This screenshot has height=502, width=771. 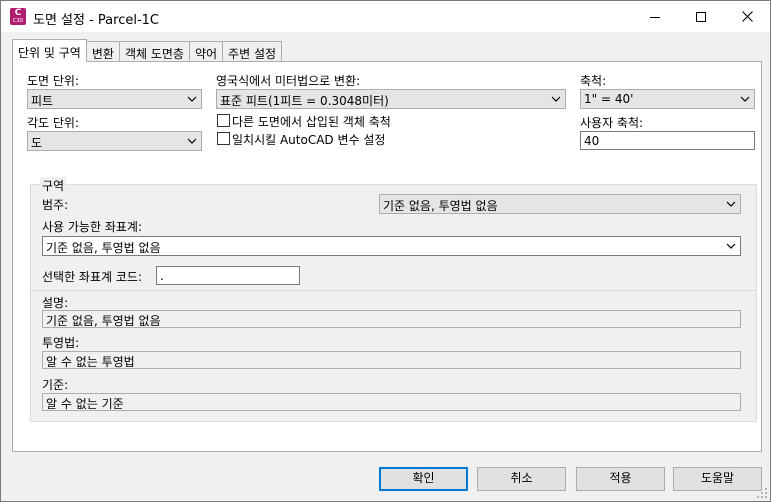 I want to click on angular-units-value: 도, so click(x=37, y=143).